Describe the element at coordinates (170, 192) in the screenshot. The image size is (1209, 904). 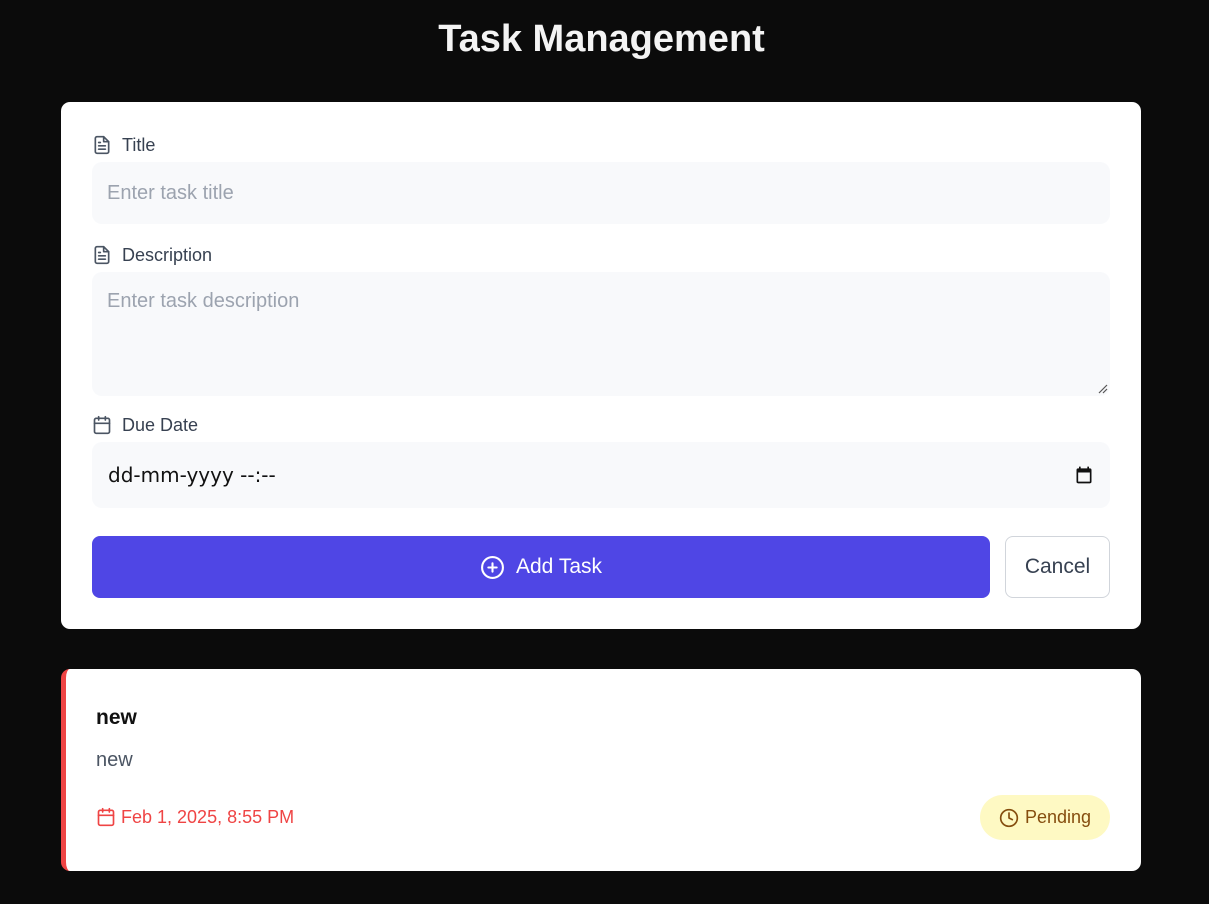
I see `title-placeholder: Enter task title` at that location.